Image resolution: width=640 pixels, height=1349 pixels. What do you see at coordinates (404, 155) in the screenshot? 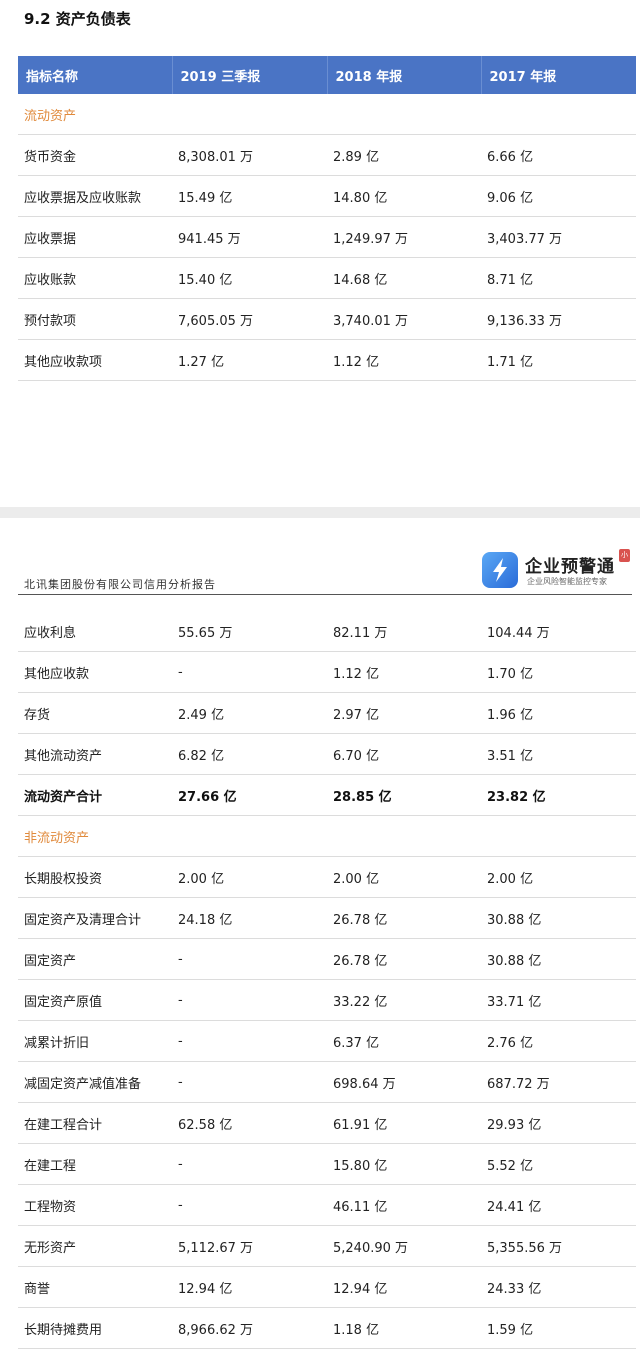
I see `value-cell: 2.89 亿` at bounding box center [404, 155].